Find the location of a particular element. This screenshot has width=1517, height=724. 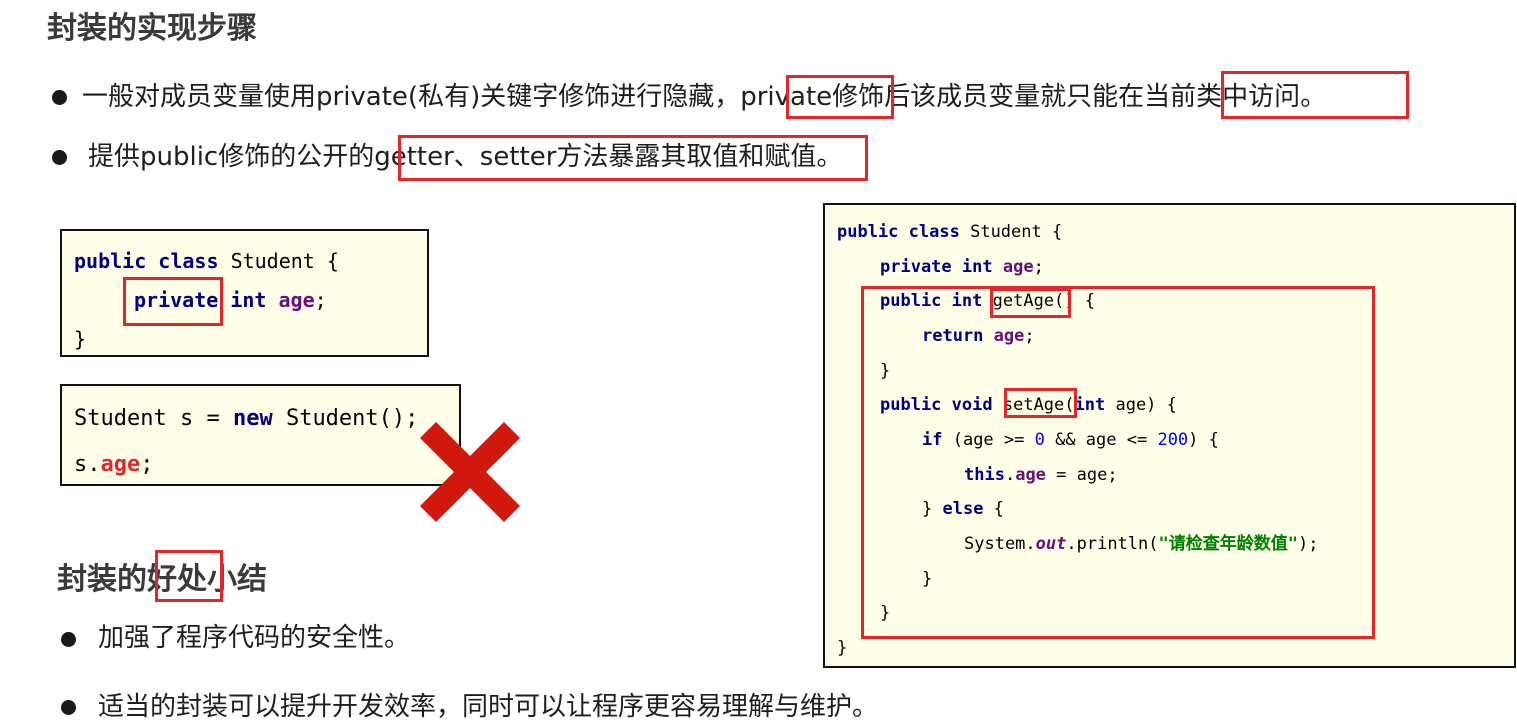

impl-bullet-1-text-a: 一般对成员变量使用private(私有)关键字修饰进行隐藏， is located at coordinates (411, 97).